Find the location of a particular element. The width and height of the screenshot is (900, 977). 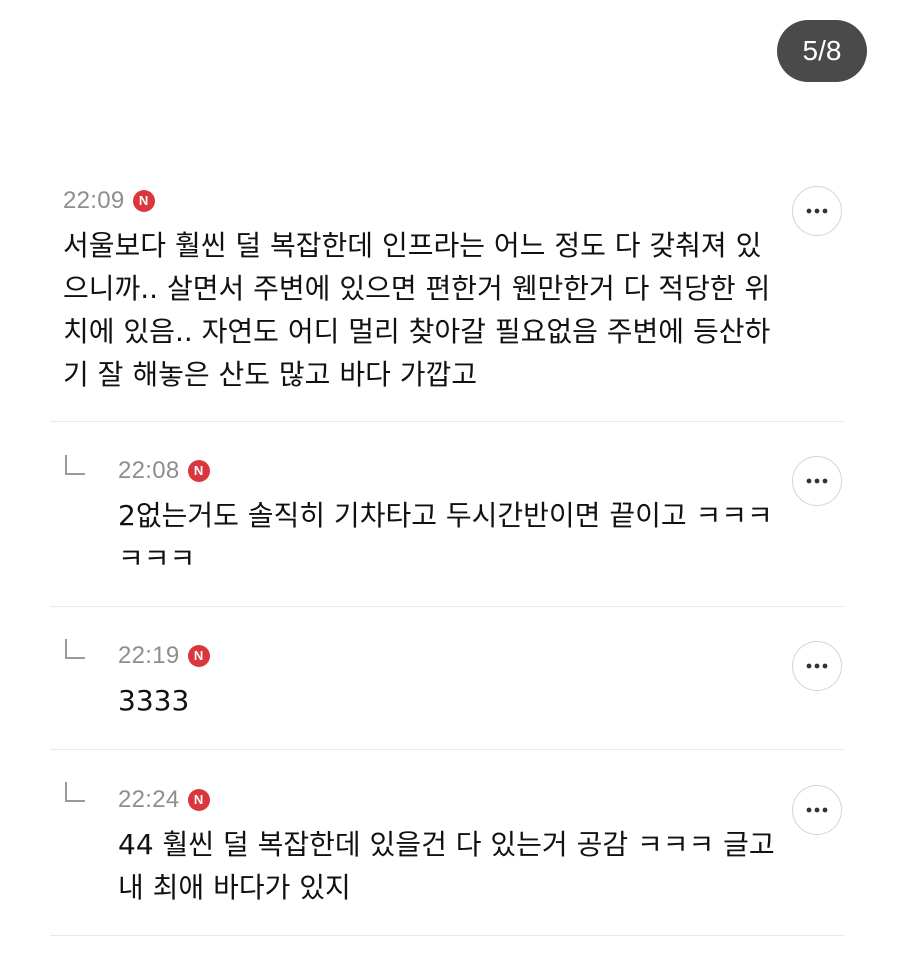

comment-meta: 22:09 N is located at coordinates (109, 201).